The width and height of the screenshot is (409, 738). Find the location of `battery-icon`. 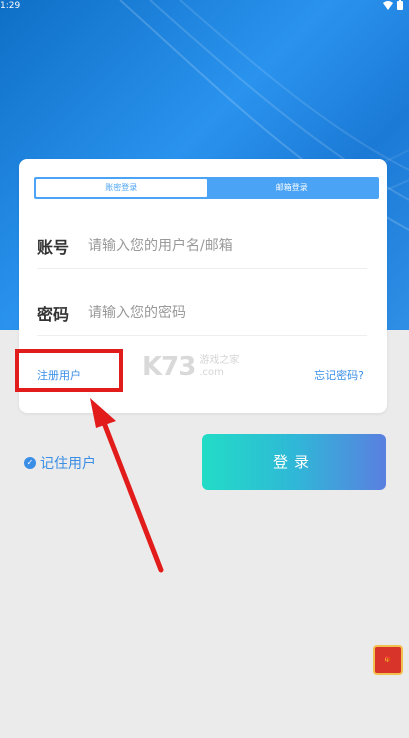

battery-icon is located at coordinates (400, 5).